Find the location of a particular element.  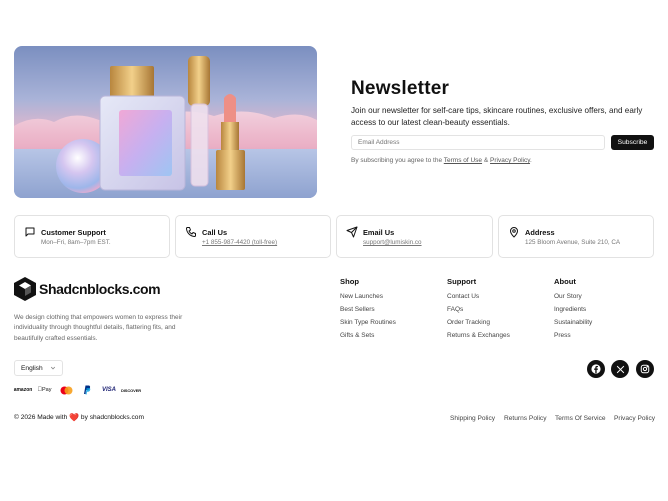

instagram-icon is located at coordinates (645, 369).